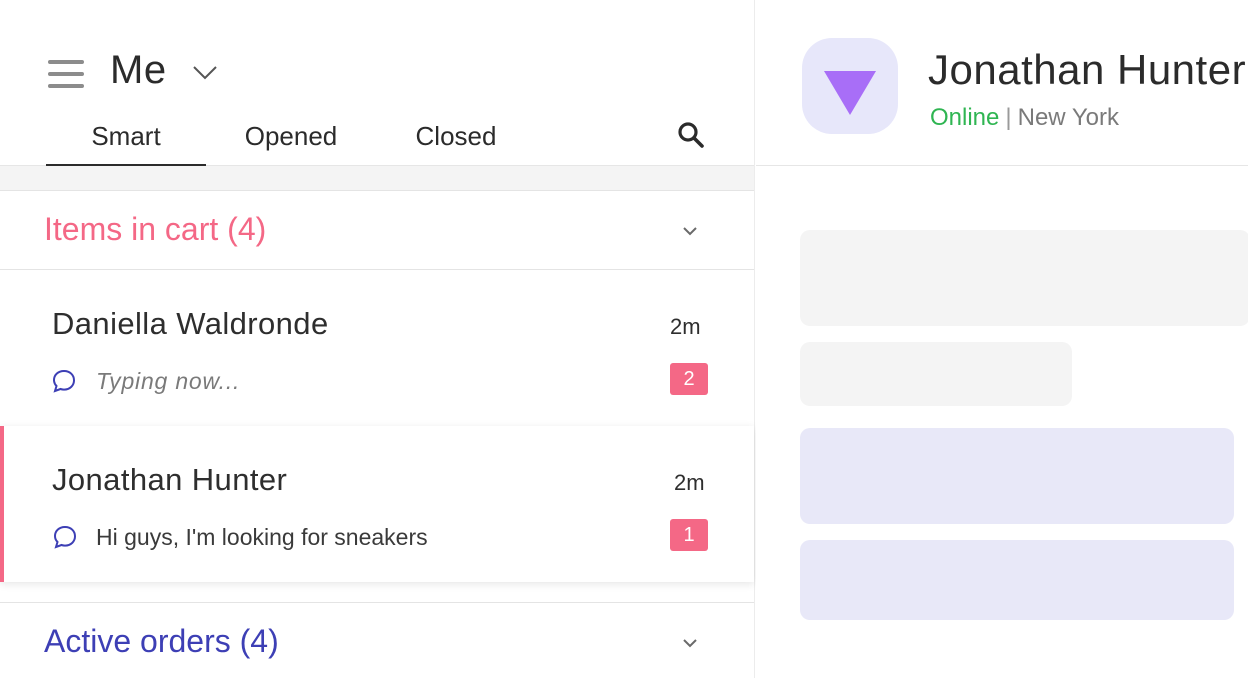 The image size is (1248, 678). What do you see at coordinates (170, 479) in the screenshot?
I see `conversation-name: Jonathan Hunter` at bounding box center [170, 479].